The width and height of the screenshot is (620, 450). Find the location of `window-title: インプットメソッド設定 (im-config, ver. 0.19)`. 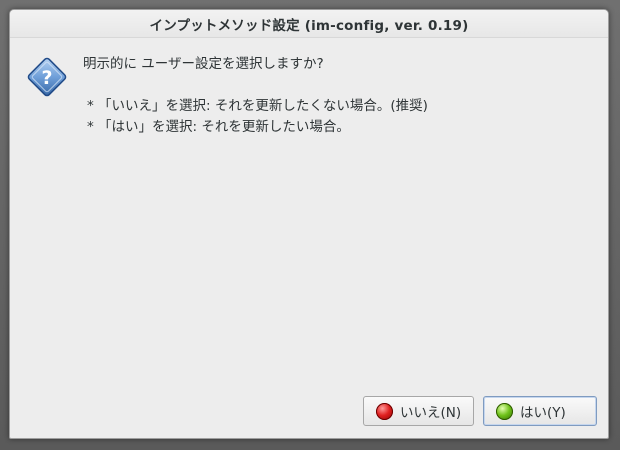

window-title: インプットメソッド設定 (im-config, ver. 0.19) is located at coordinates (309, 25).